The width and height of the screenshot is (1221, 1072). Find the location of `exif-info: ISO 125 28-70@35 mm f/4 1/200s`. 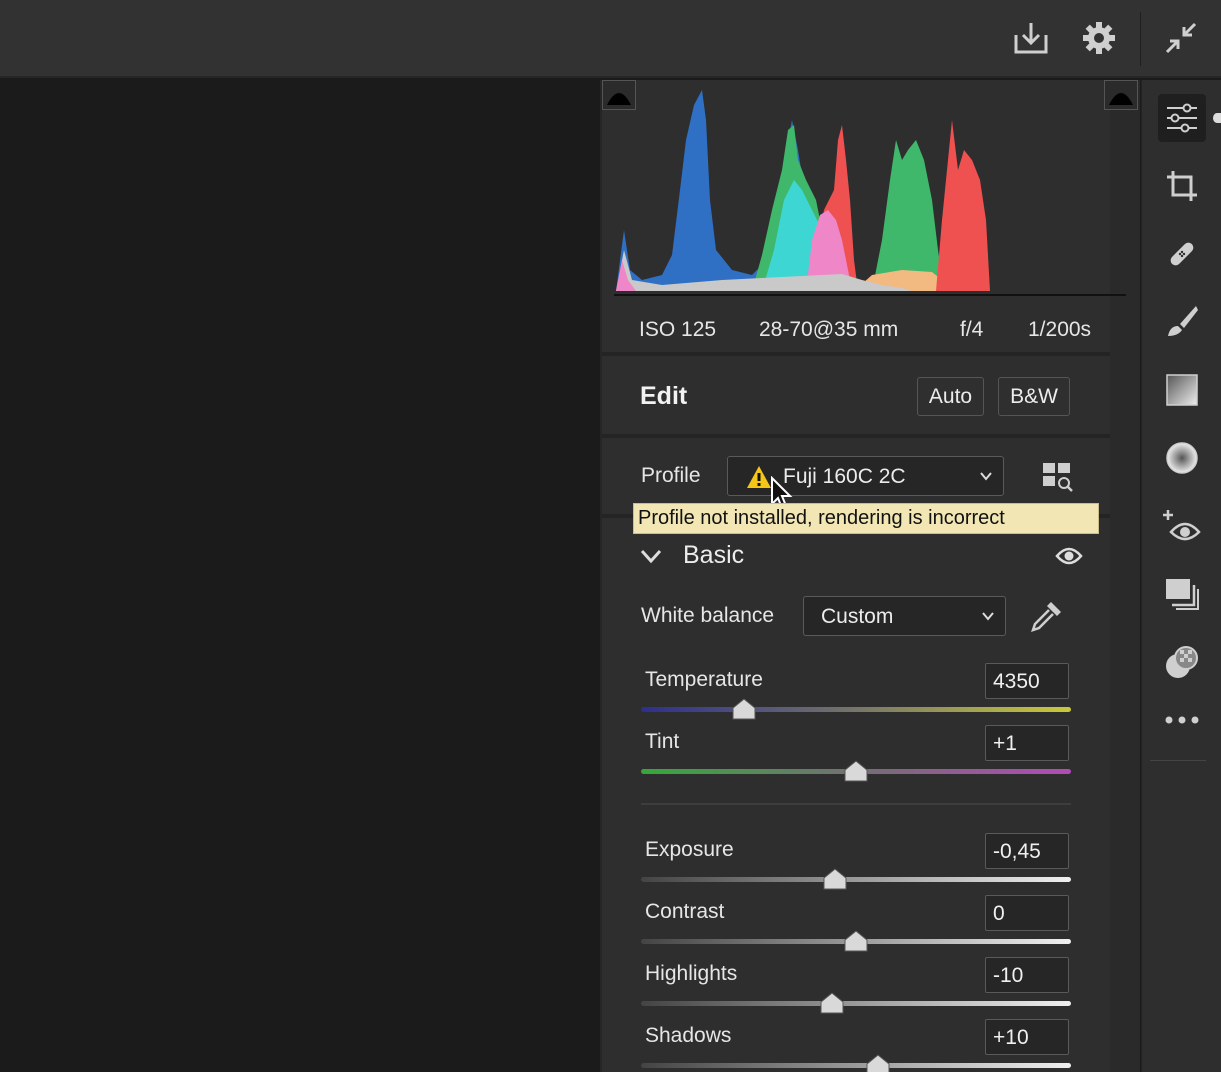

exif-info: ISO 125 28-70@35 mm f/4 1/200s is located at coordinates (870, 330).